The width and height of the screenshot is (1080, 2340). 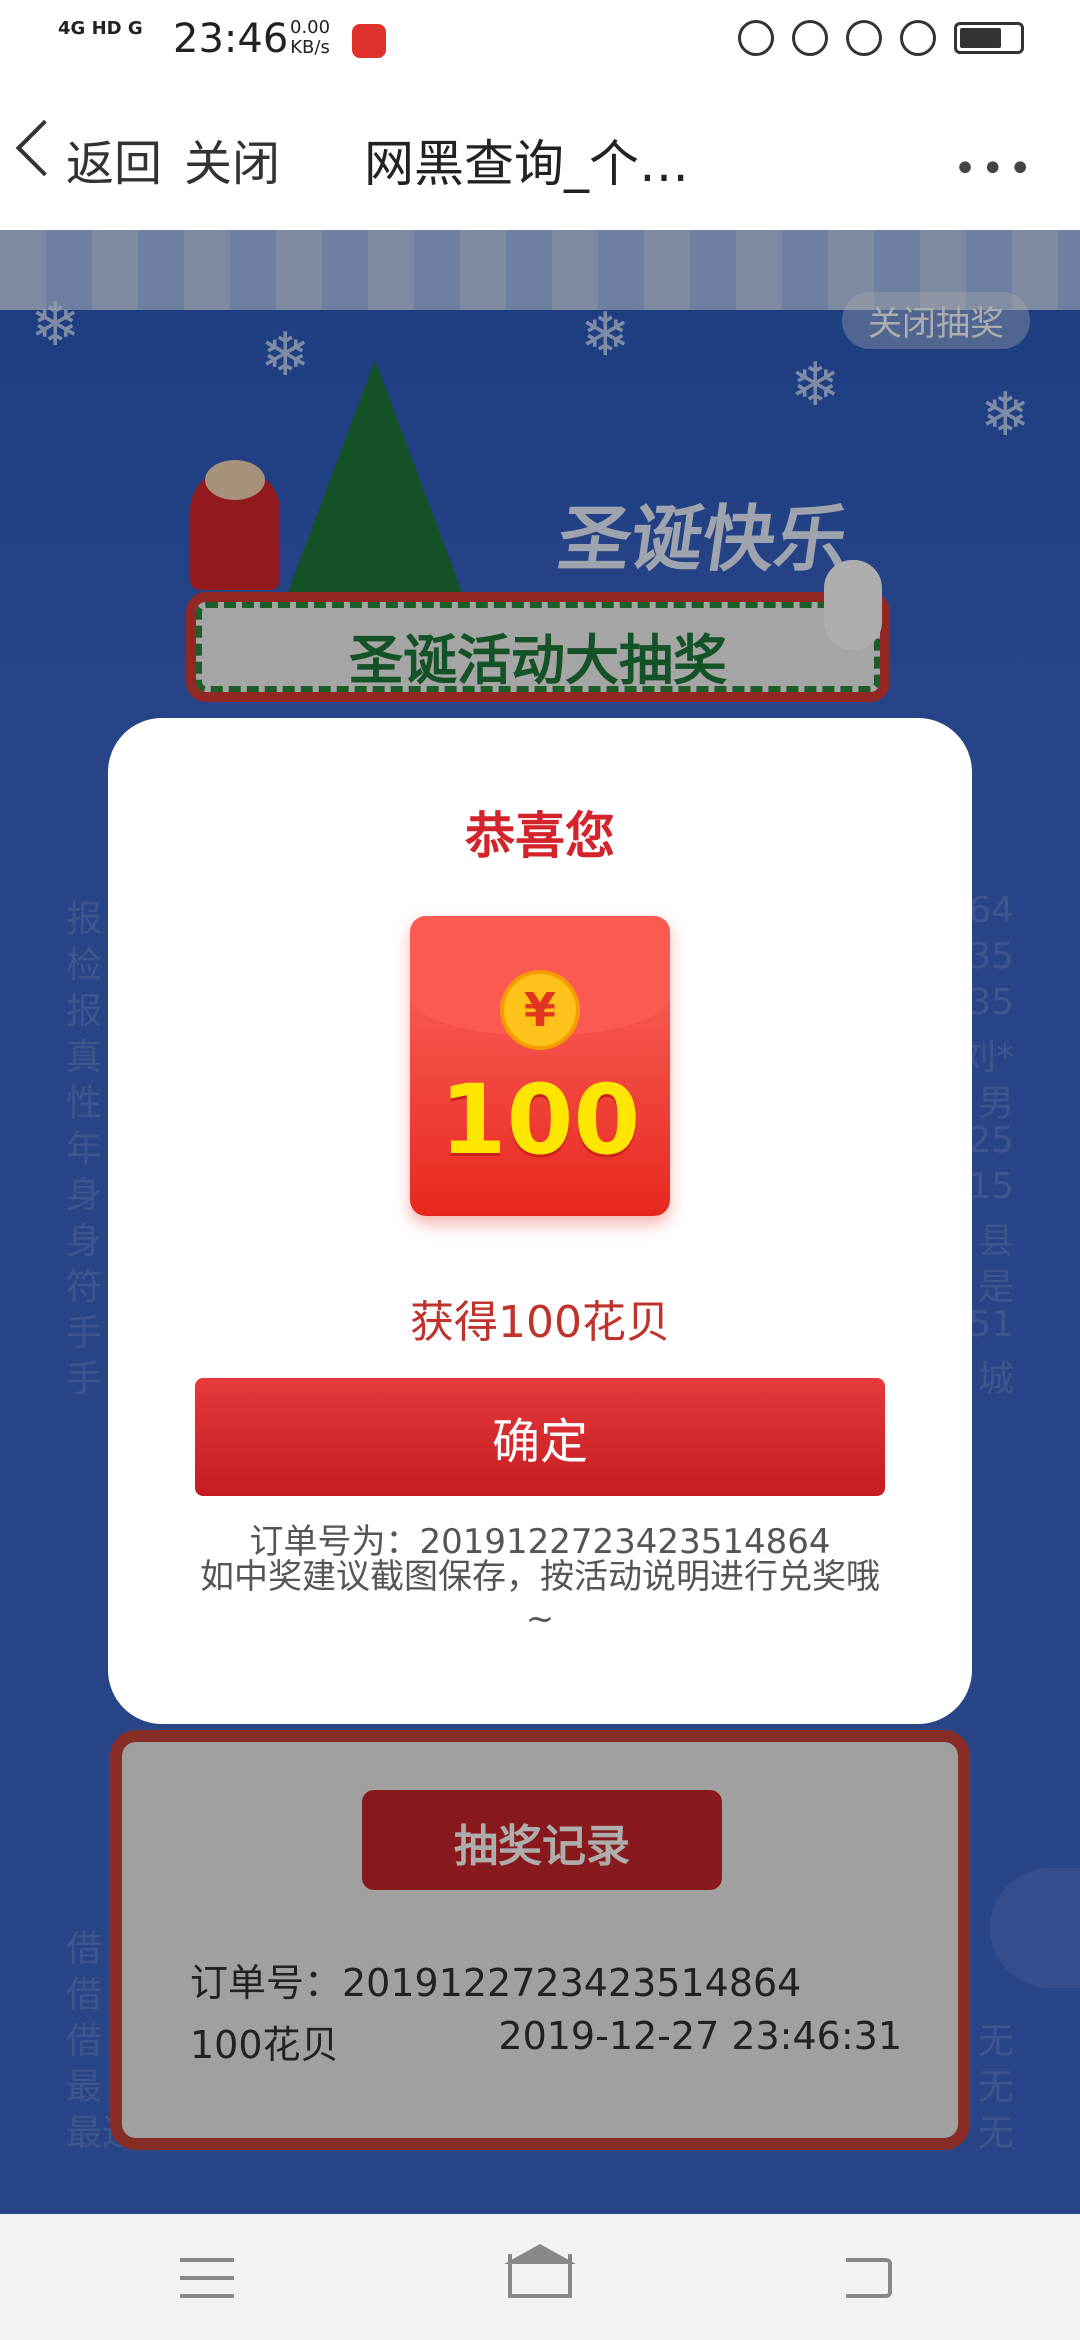 What do you see at coordinates (44, 148) in the screenshot?
I see `chevron-left-icon` at bounding box center [44, 148].